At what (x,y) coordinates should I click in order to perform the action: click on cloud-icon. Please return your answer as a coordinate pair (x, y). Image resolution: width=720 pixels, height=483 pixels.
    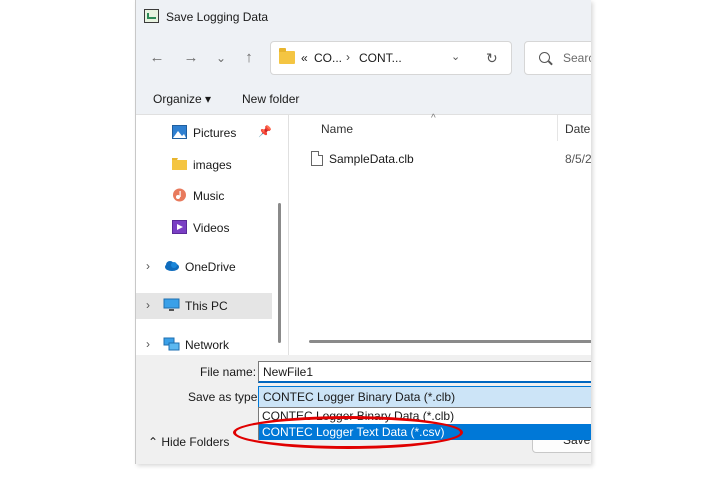
    Looking at the image, I should click on (172, 266).